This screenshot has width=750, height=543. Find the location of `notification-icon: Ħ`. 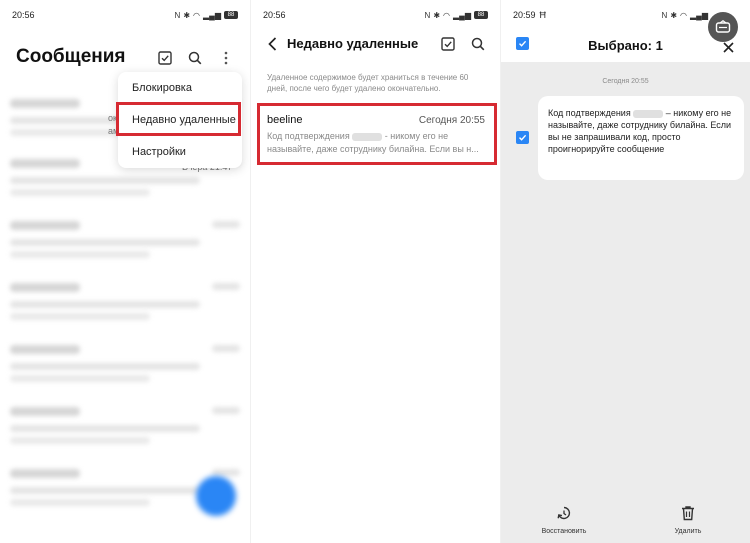

notification-icon: Ħ is located at coordinates (543, 15).